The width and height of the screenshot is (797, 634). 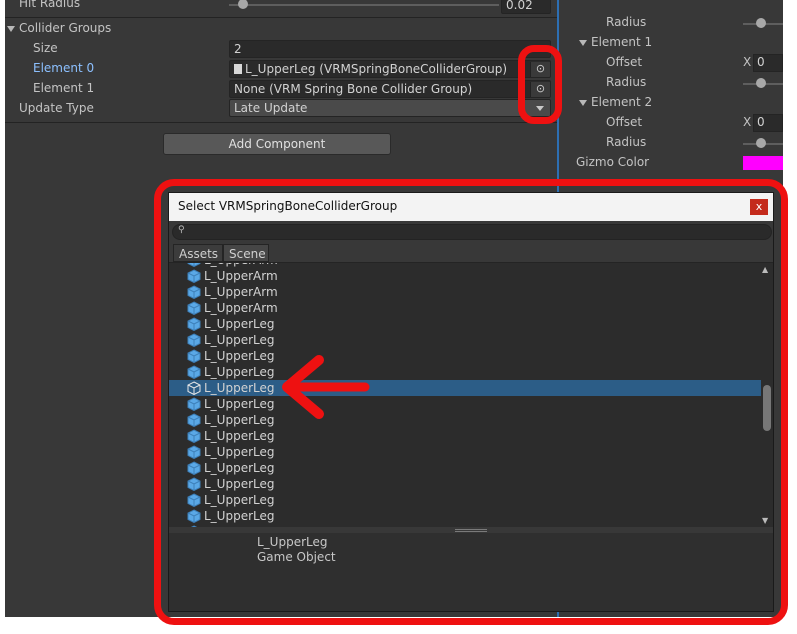 I want to click on update-type-dropdown: Late Update, so click(x=390, y=108).